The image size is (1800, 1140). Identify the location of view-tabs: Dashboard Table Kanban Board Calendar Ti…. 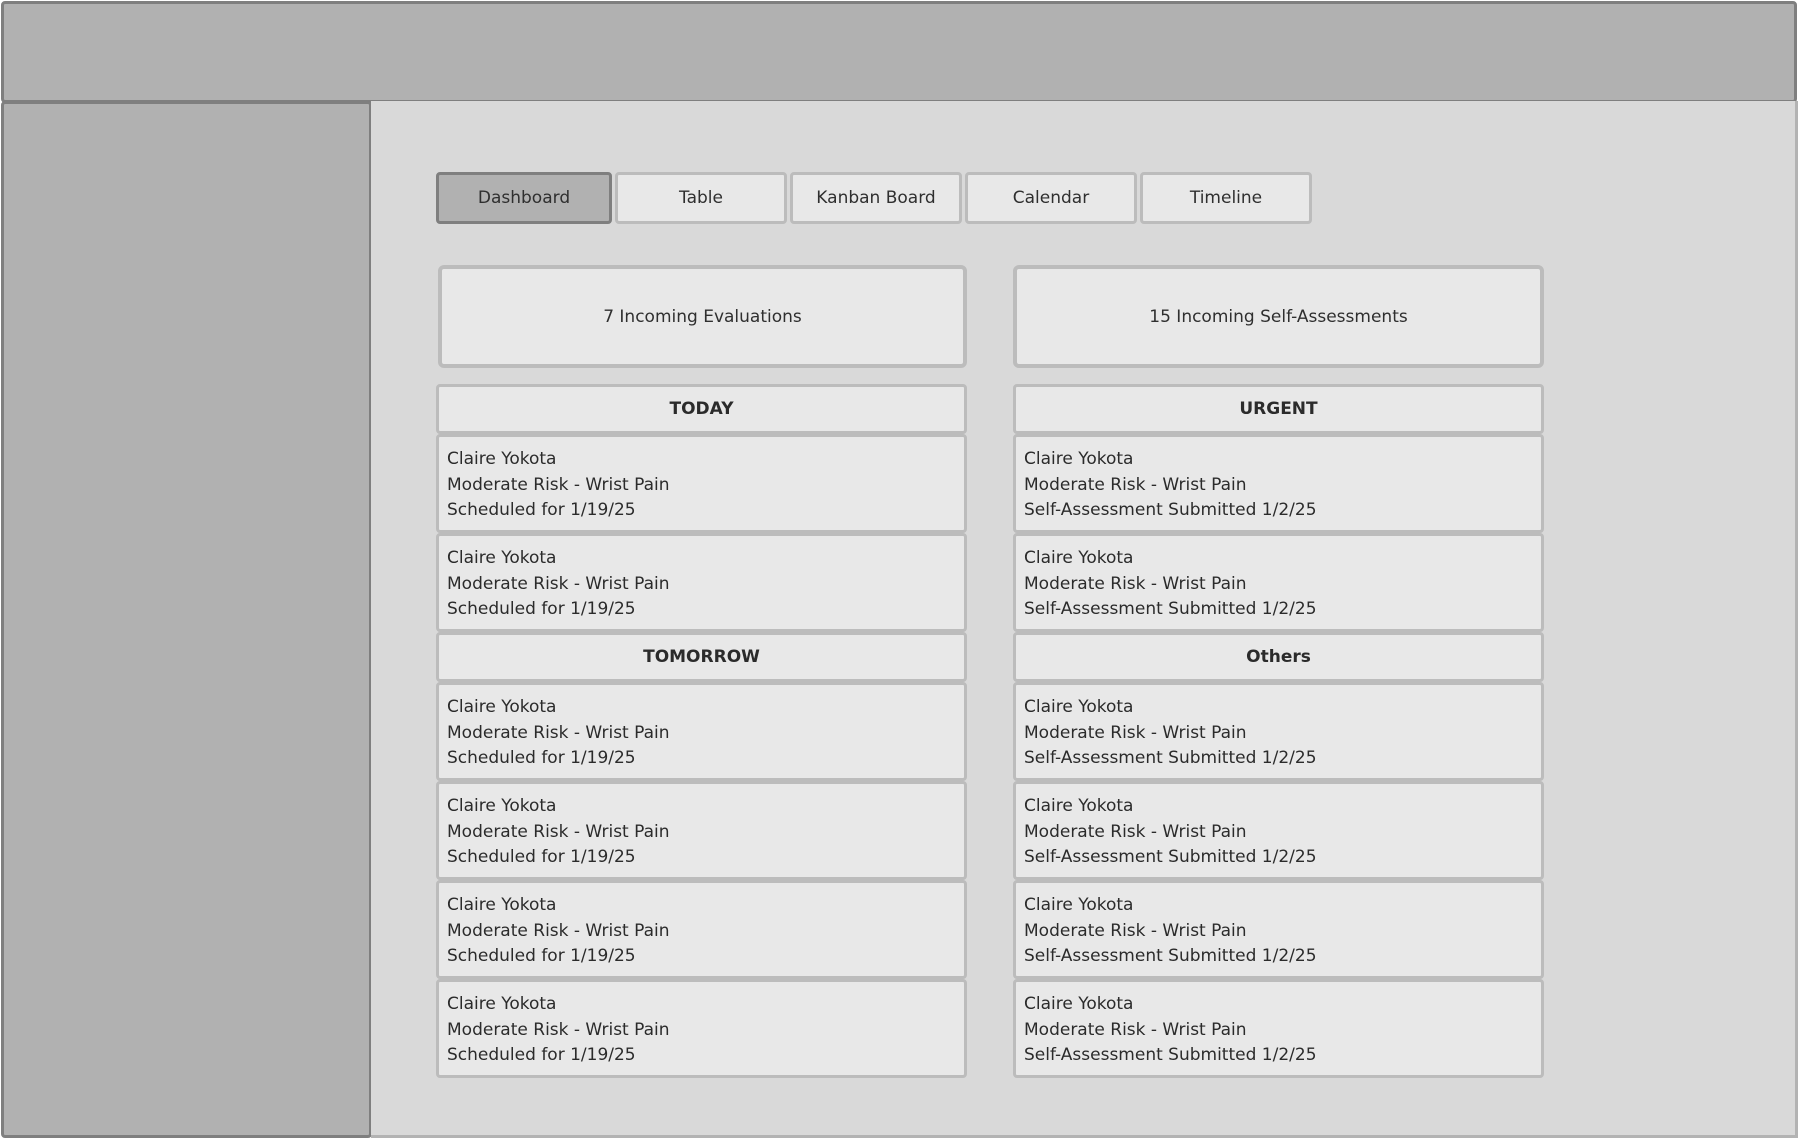
(874, 198).